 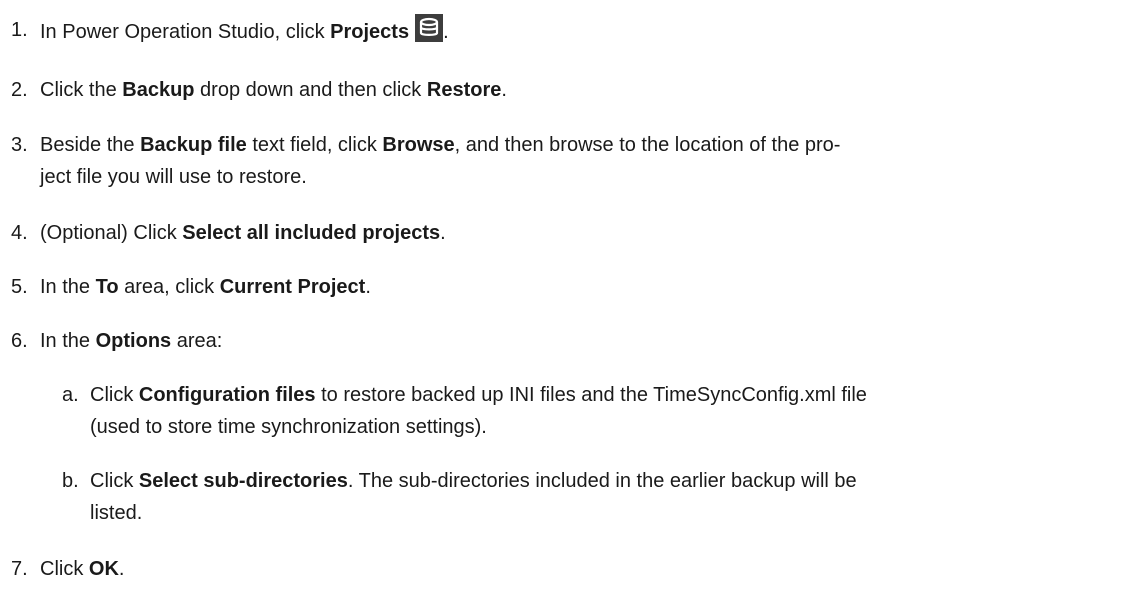 I want to click on ui-term-browse: Browse, so click(x=418, y=145).